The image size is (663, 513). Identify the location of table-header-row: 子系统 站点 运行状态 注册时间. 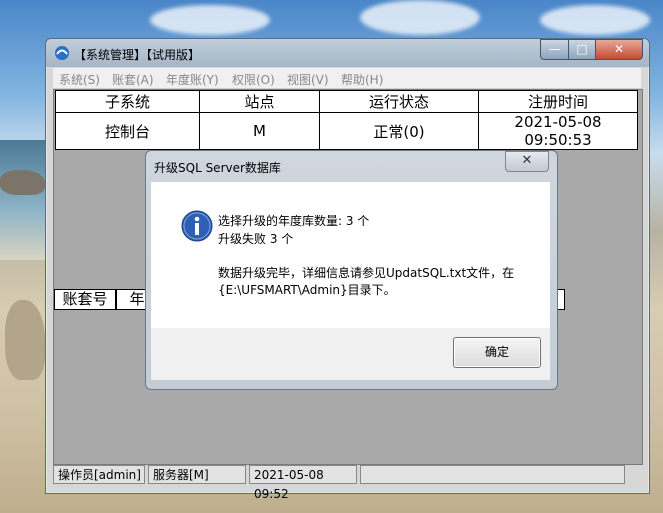
(346, 101).